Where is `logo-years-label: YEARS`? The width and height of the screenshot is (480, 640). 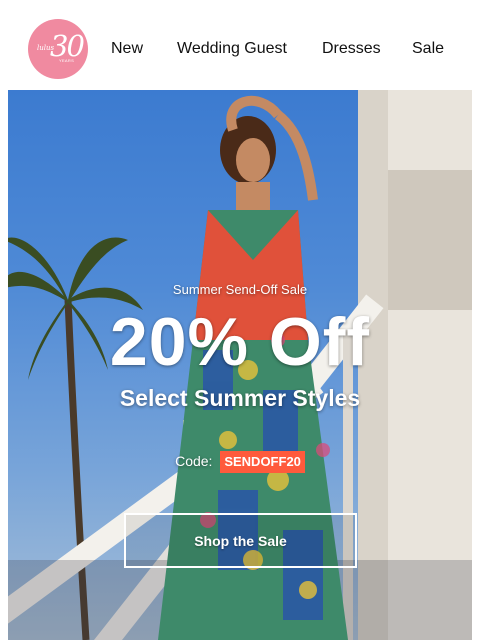
logo-years-label: YEARS is located at coordinates (67, 60).